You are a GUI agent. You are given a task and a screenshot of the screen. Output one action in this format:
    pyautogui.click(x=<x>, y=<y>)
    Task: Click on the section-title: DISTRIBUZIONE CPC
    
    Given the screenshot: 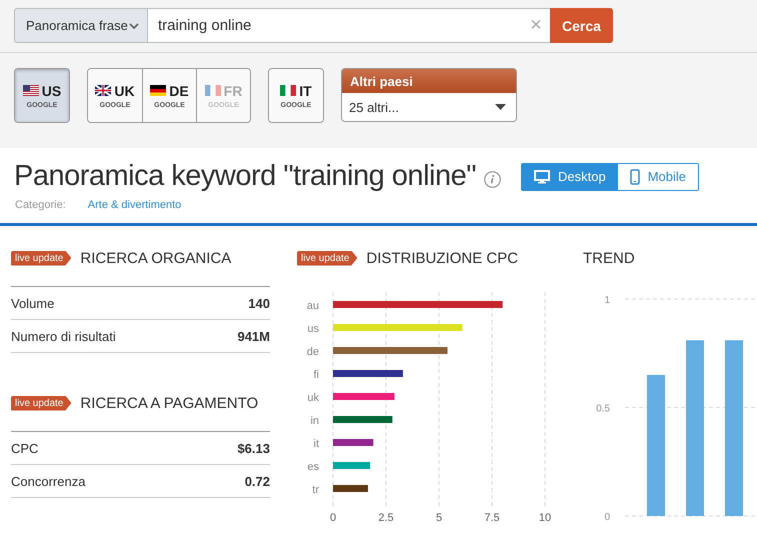 What is the action you would take?
    pyautogui.click(x=442, y=258)
    